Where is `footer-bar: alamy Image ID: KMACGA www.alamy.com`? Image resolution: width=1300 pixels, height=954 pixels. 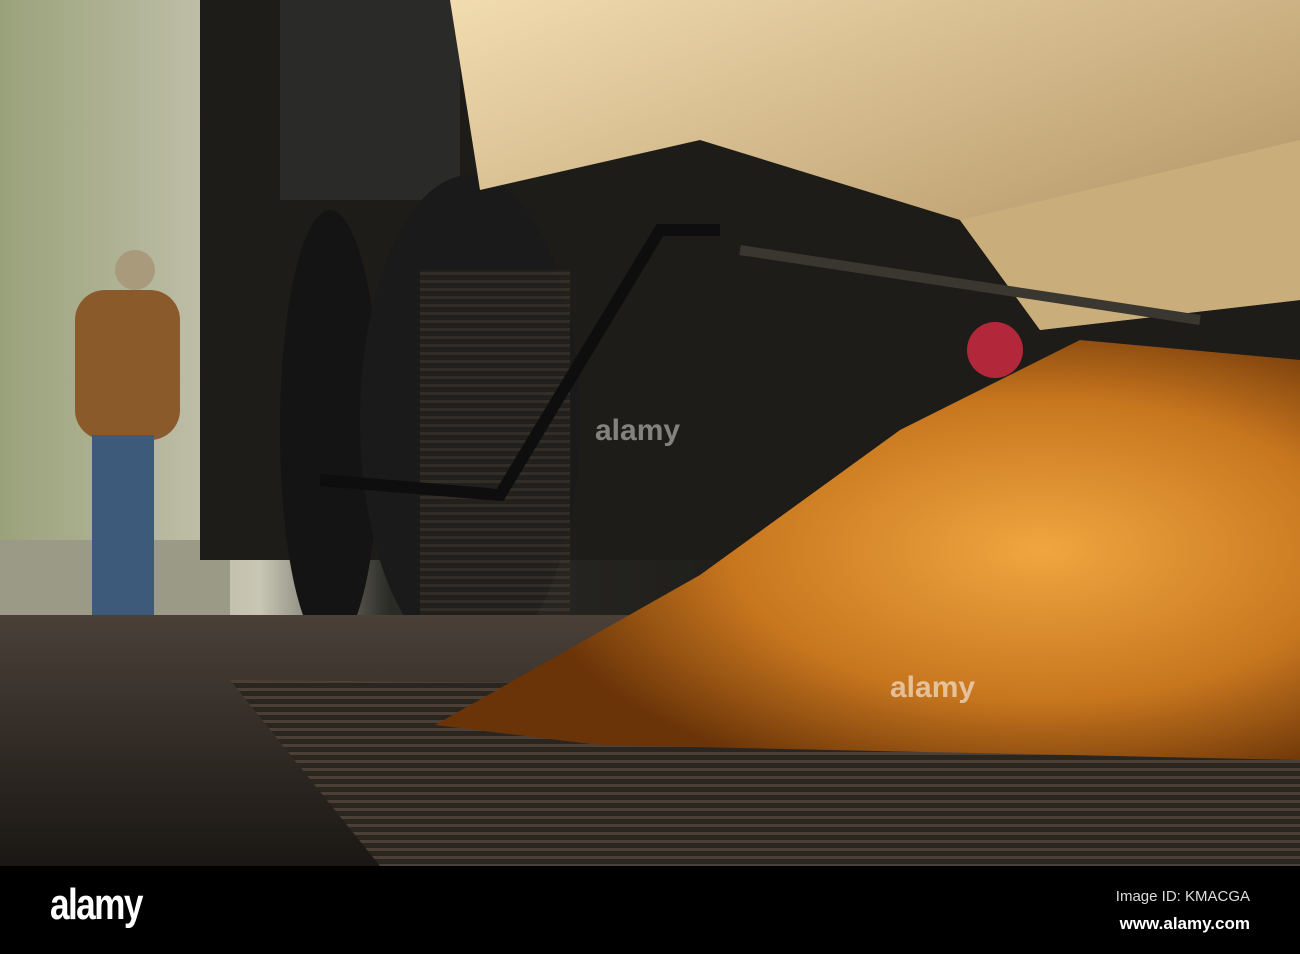 footer-bar: alamy Image ID: KMACGA www.alamy.com is located at coordinates (650, 910).